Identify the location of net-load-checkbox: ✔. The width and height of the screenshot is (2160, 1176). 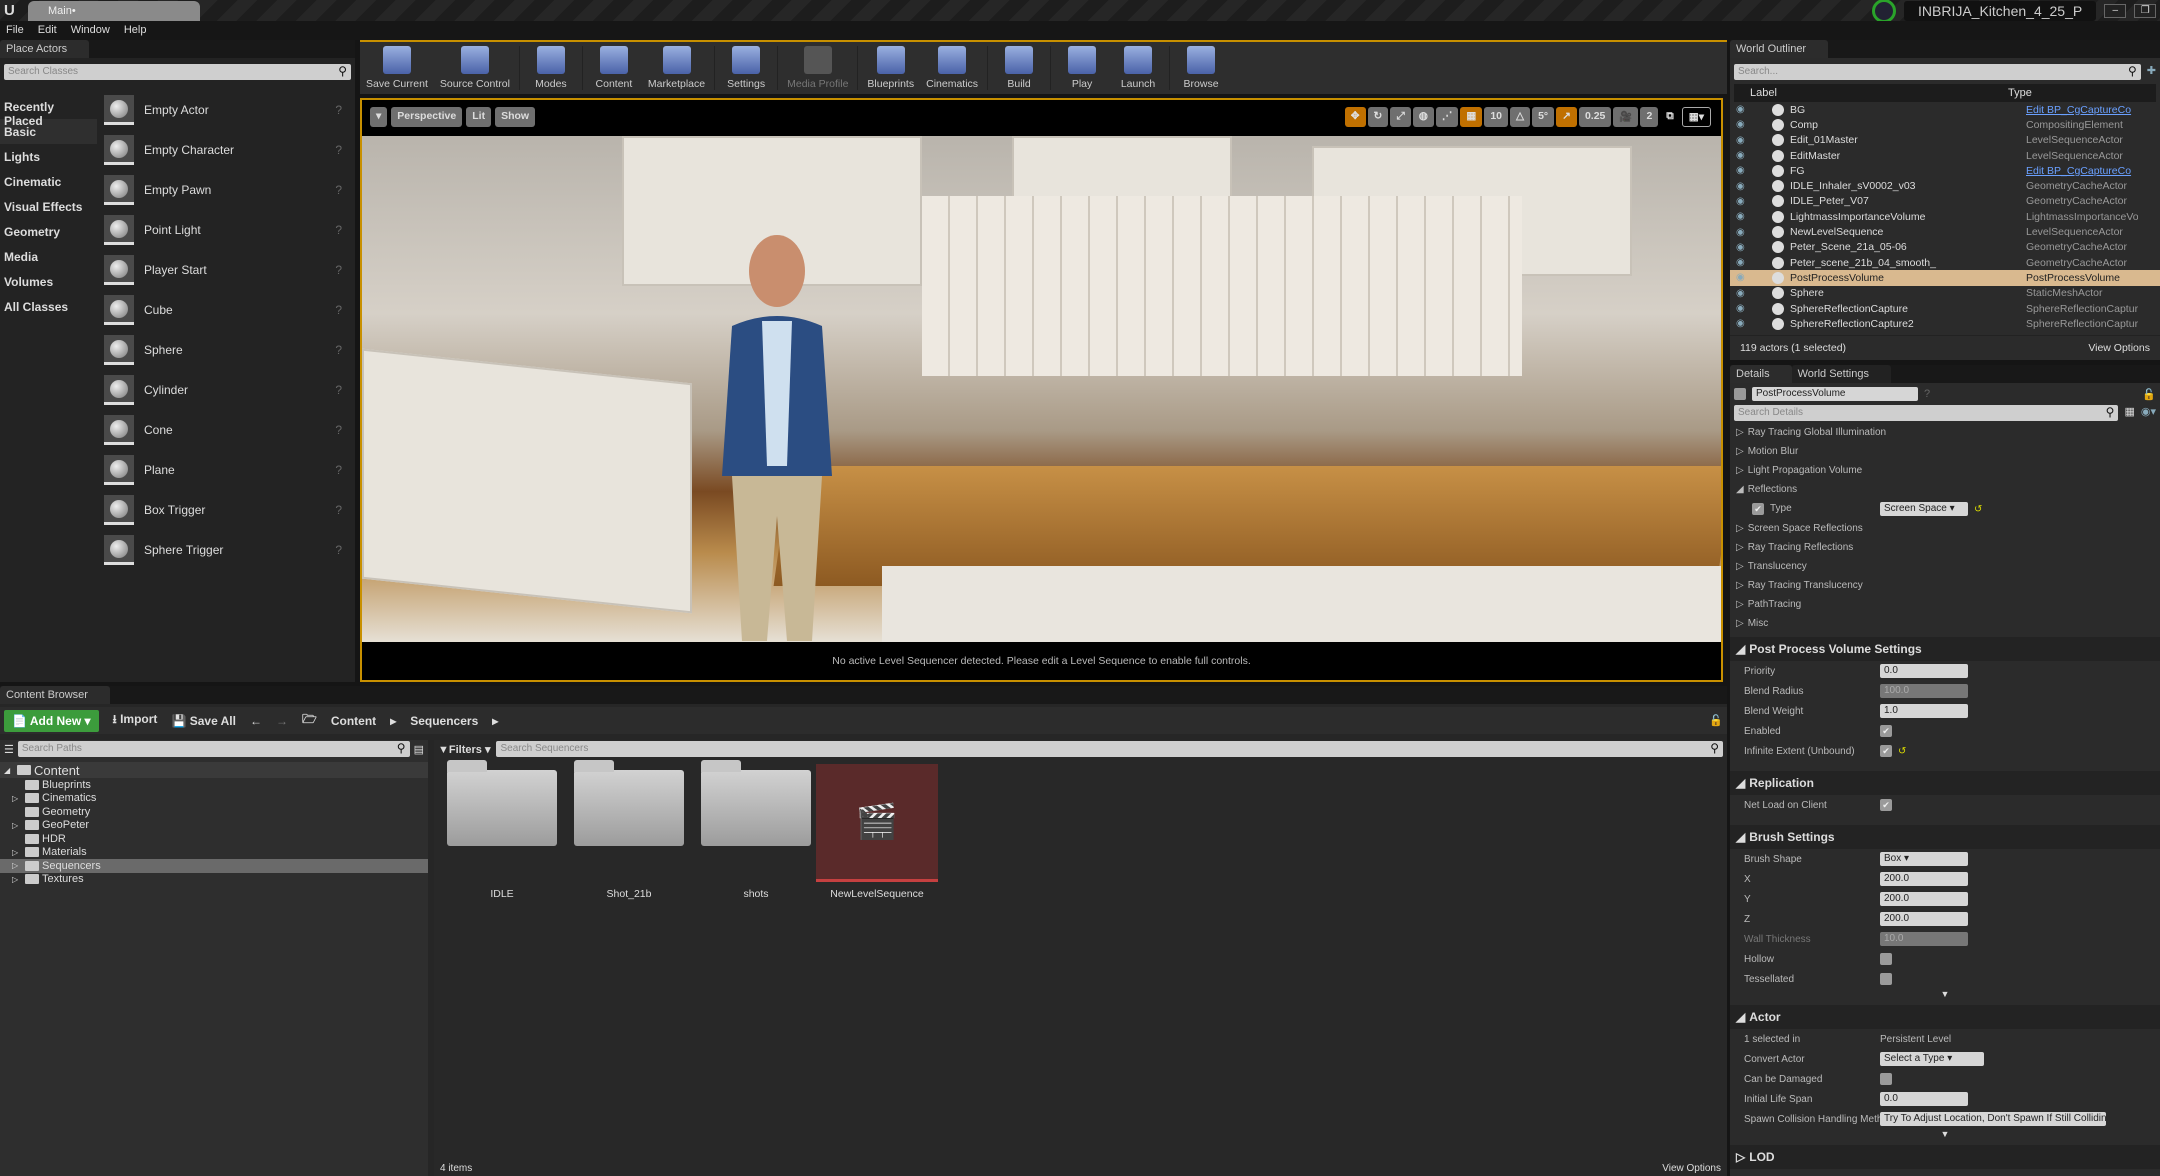
(1886, 805).